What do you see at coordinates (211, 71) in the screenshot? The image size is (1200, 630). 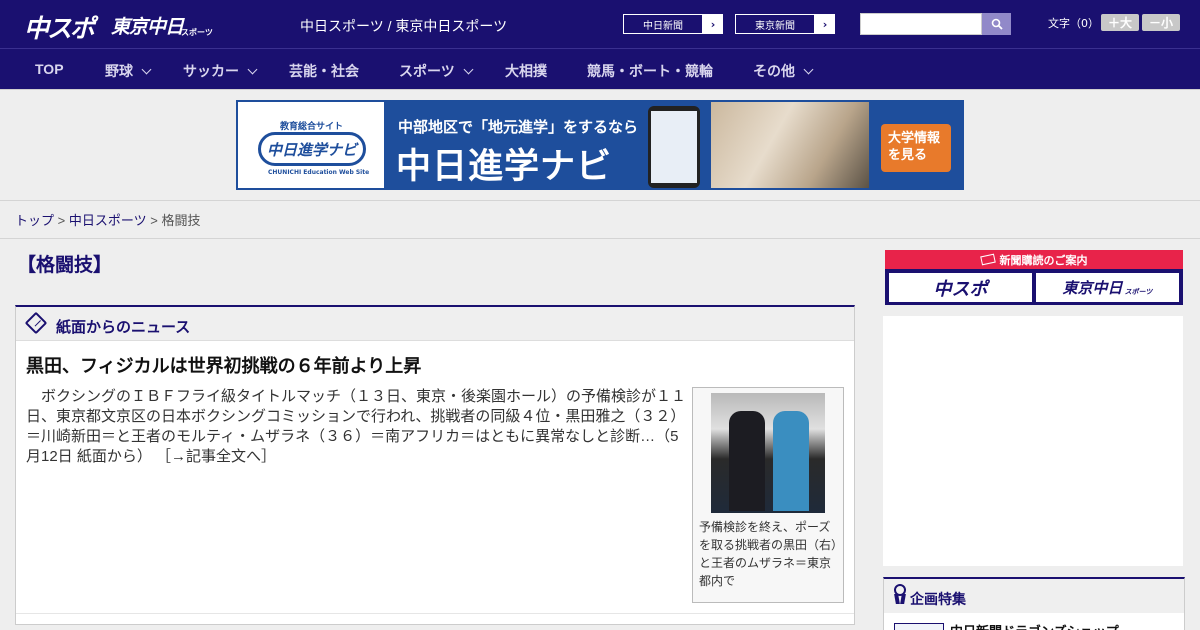 I see `nav-label: サッカー` at bounding box center [211, 71].